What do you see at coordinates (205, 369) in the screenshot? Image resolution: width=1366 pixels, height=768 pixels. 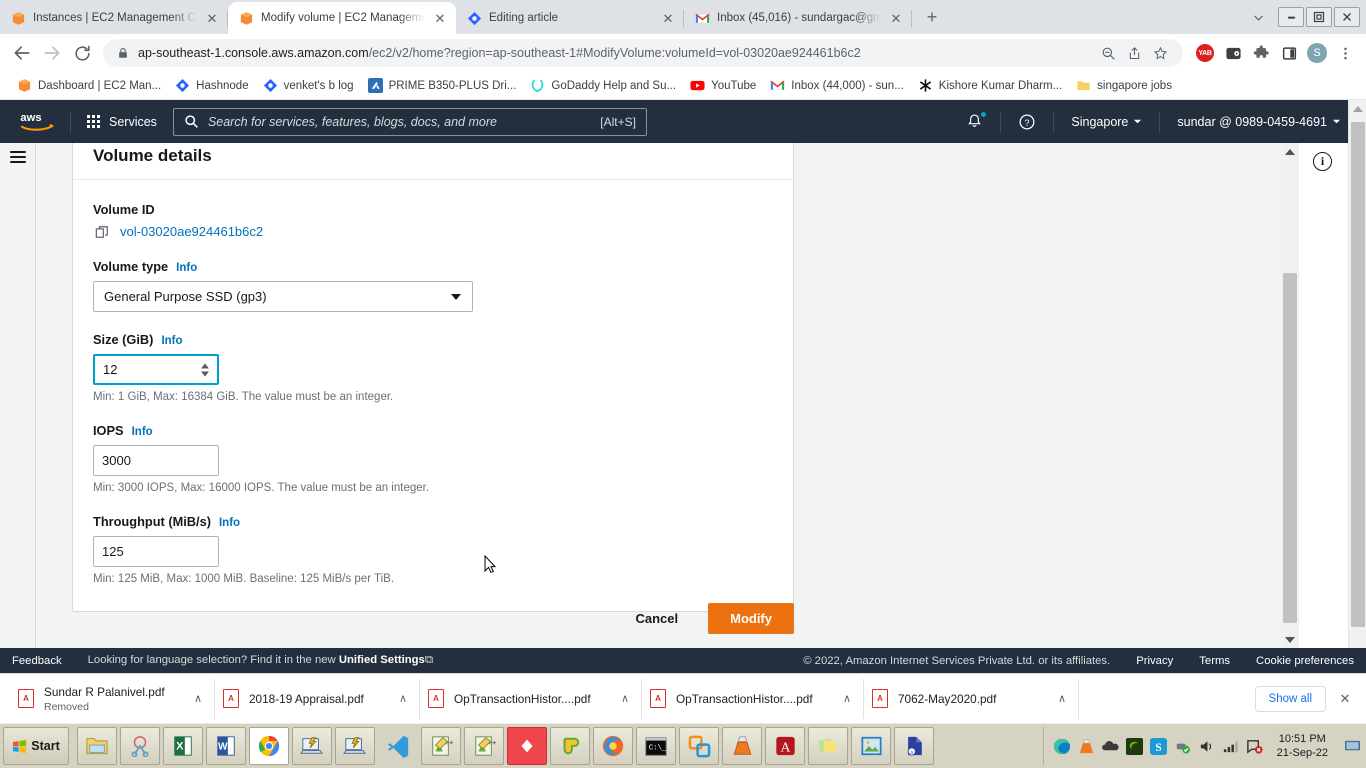 I see `size-stepper` at bounding box center [205, 369].